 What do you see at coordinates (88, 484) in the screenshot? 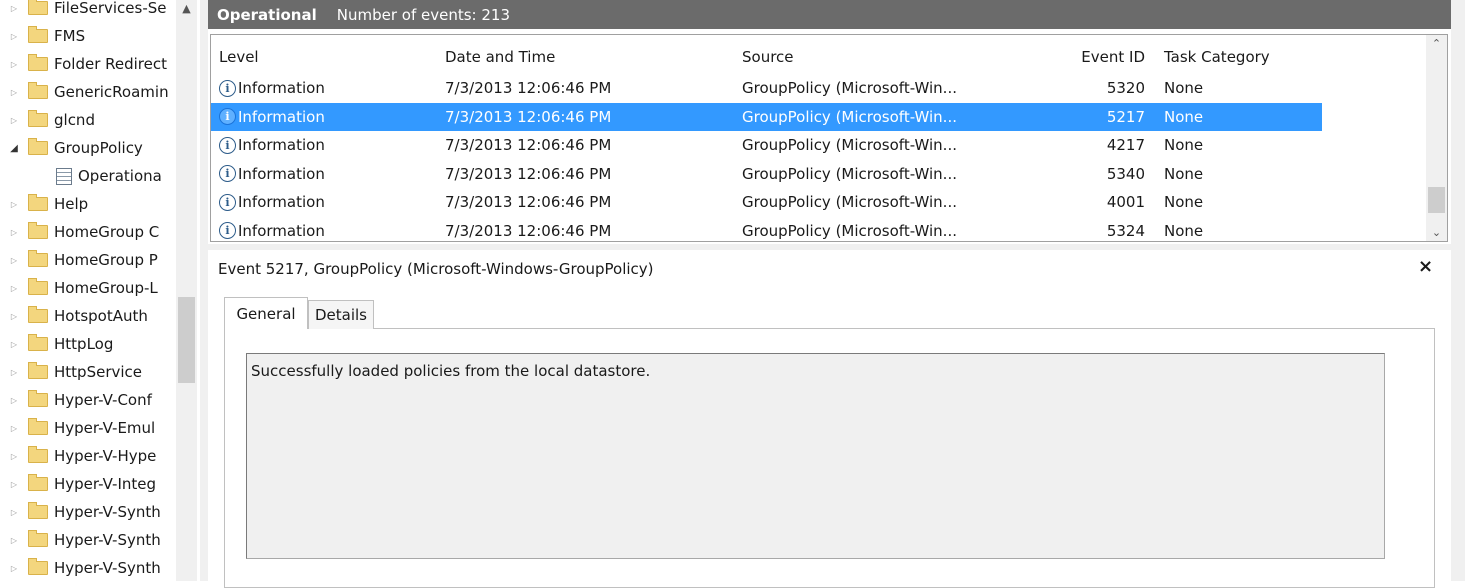
I see `tree-item: ▷ Hyper-V-Integ` at bounding box center [88, 484].